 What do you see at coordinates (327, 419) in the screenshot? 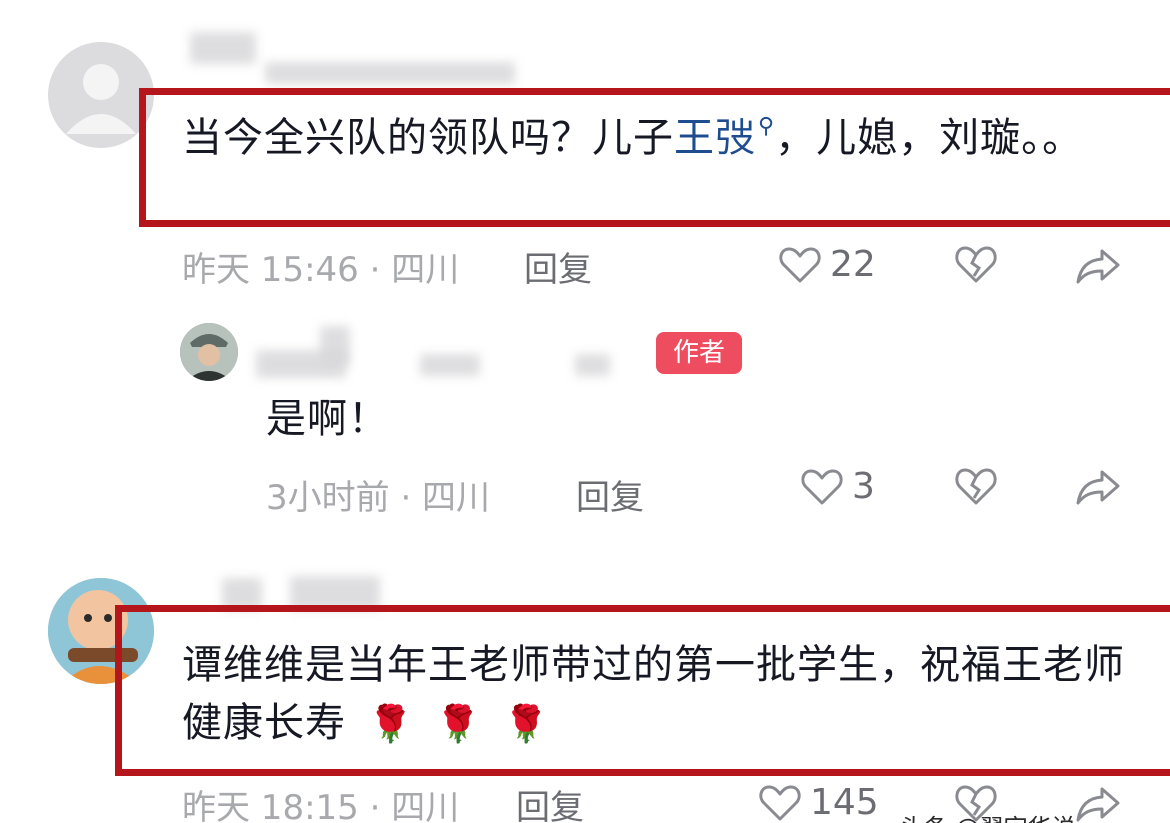
I see `reply-text: 是啊！` at bounding box center [327, 419].